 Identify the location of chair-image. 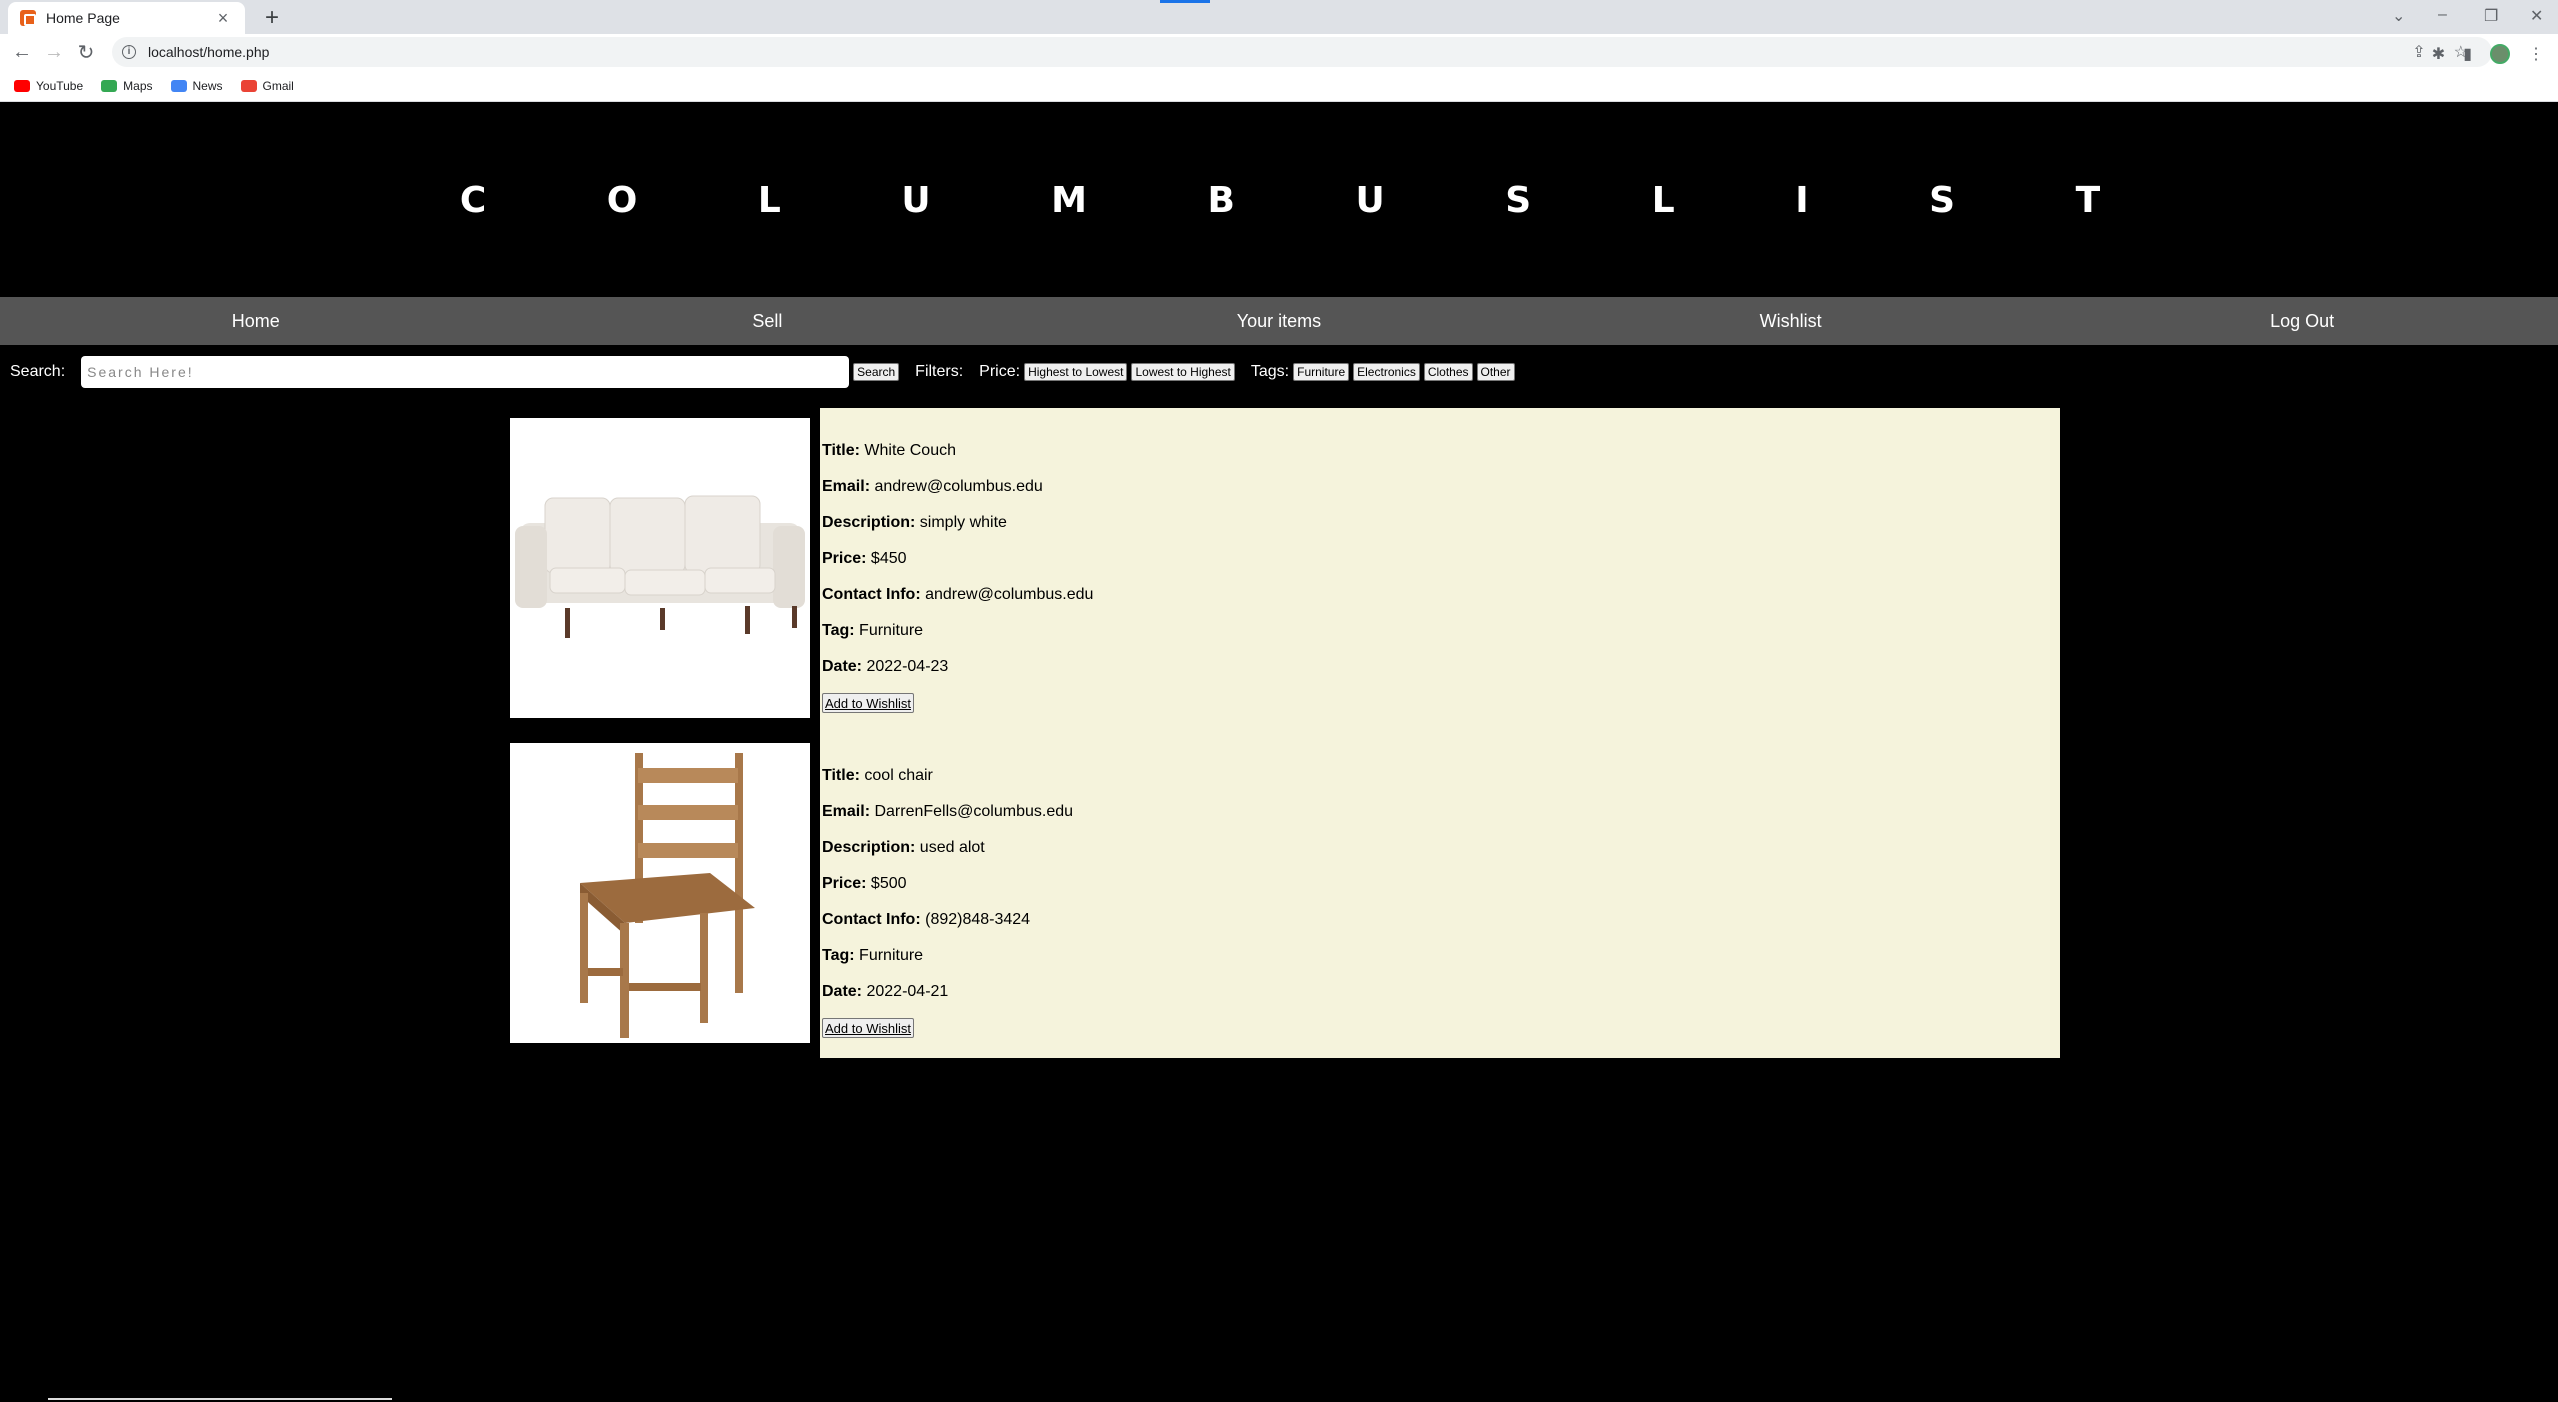
(660, 893).